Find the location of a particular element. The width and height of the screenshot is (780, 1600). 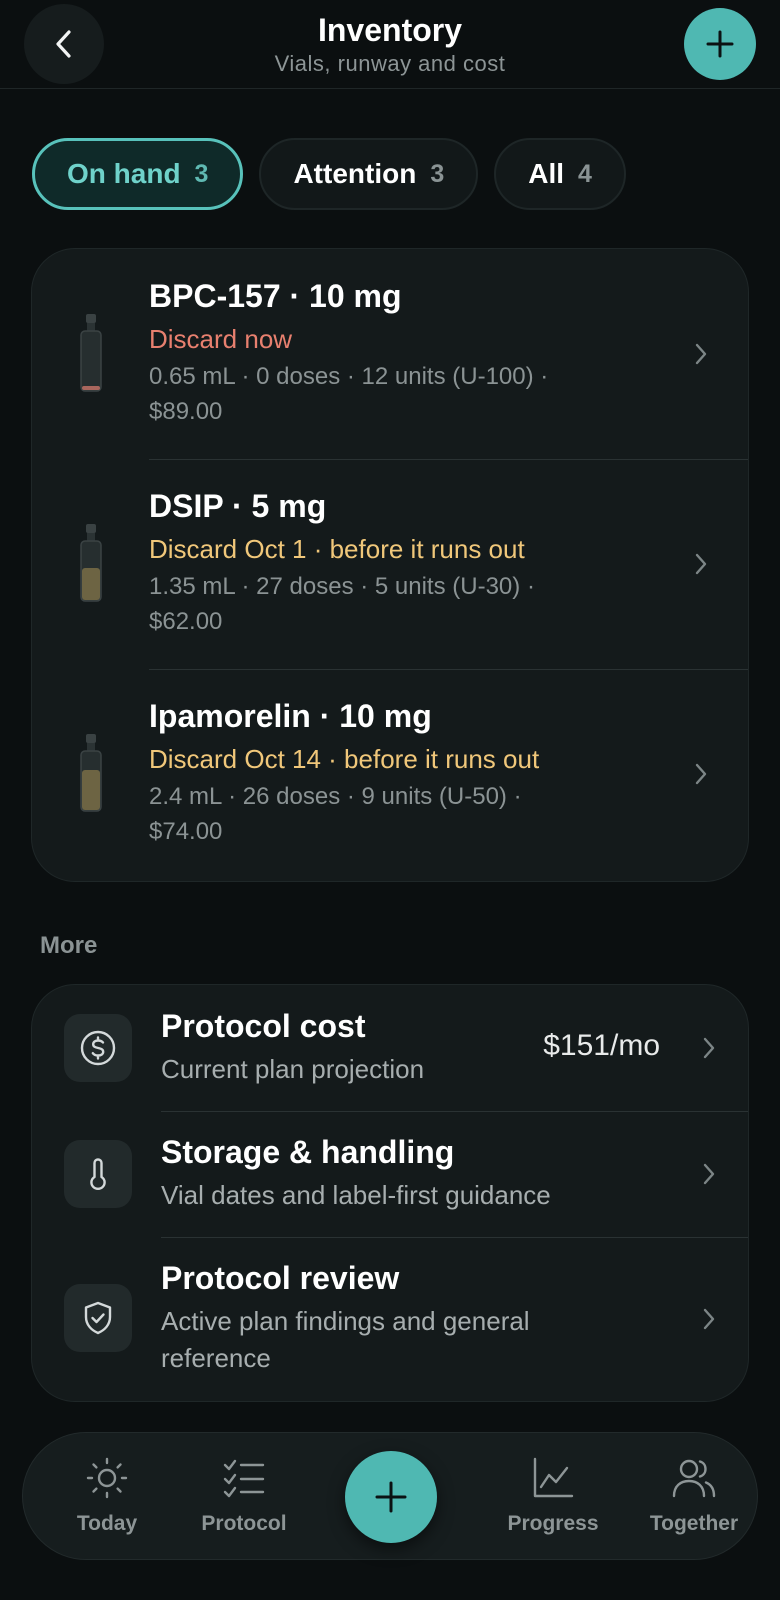

nav-label: Together is located at coordinates (694, 1523).